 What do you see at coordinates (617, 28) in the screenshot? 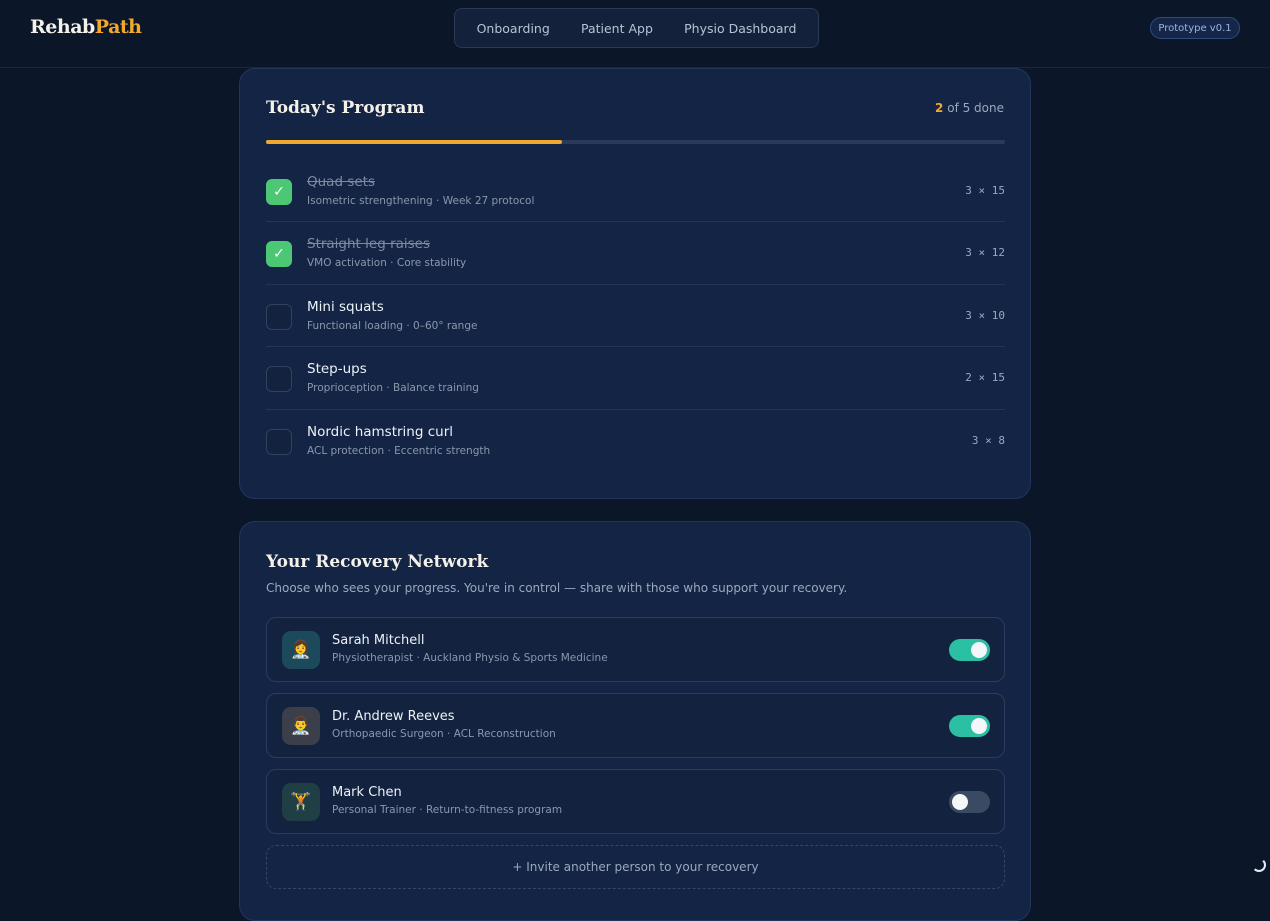
I see `nav-patient-app: Patient App` at bounding box center [617, 28].